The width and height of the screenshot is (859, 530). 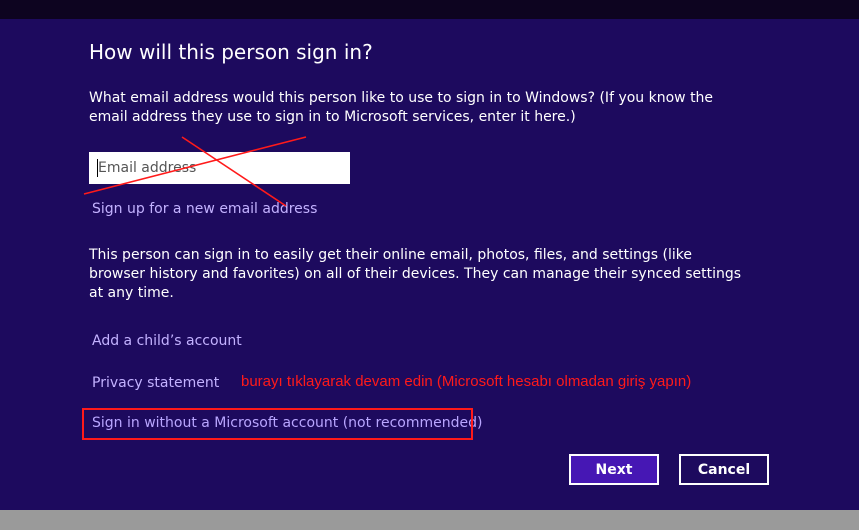 What do you see at coordinates (167, 341) in the screenshot?
I see `add-child-account-link: Add a child’s account` at bounding box center [167, 341].